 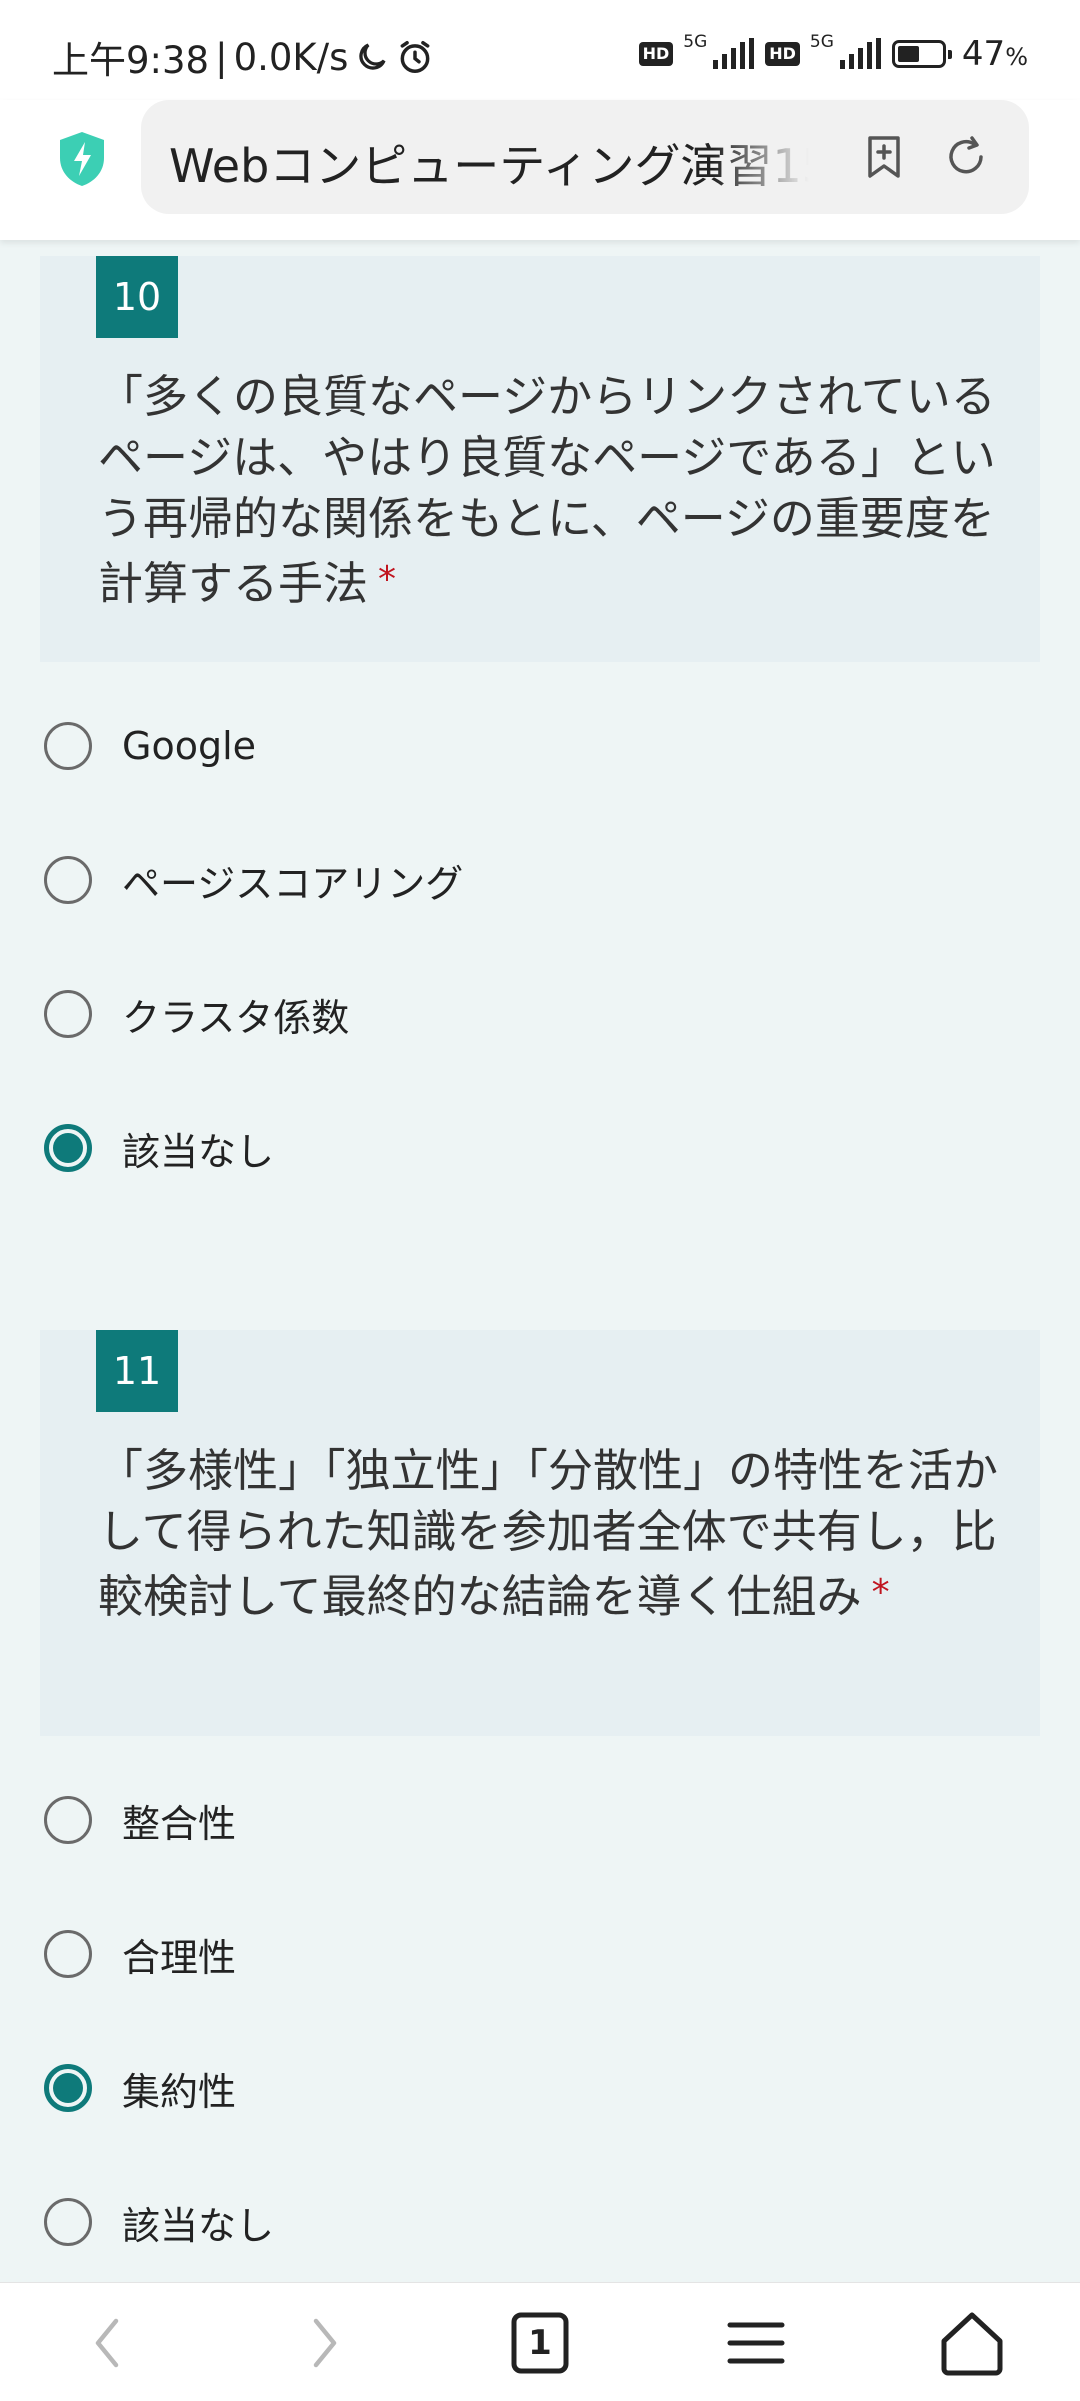 What do you see at coordinates (324, 2343) in the screenshot?
I see `forward-icon` at bounding box center [324, 2343].